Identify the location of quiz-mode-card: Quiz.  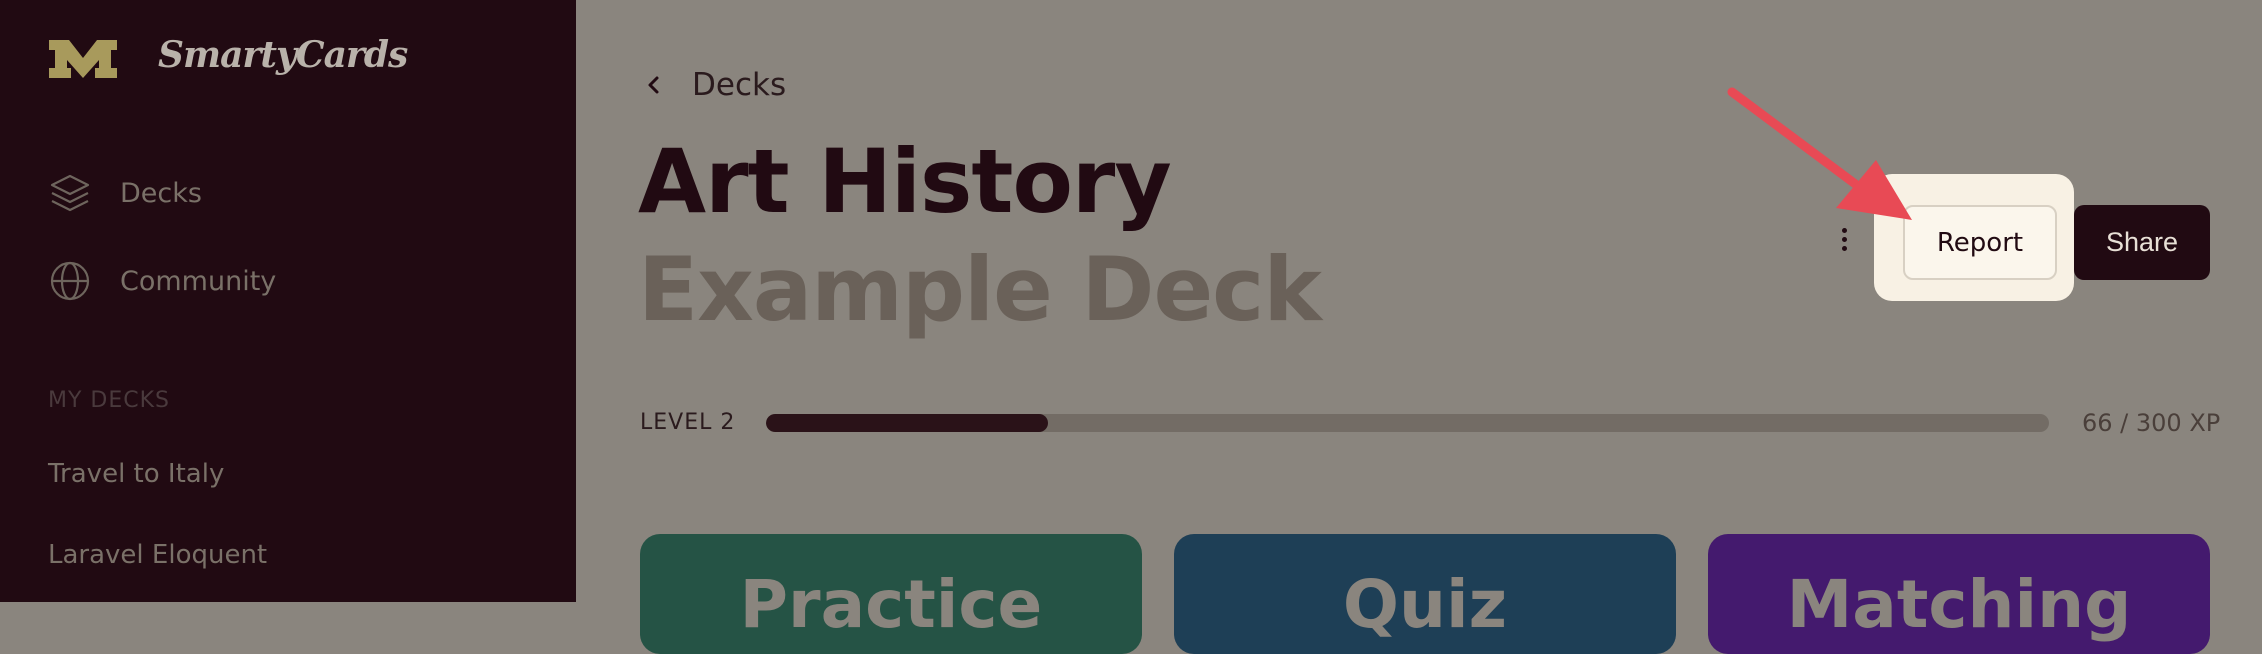
(1425, 594).